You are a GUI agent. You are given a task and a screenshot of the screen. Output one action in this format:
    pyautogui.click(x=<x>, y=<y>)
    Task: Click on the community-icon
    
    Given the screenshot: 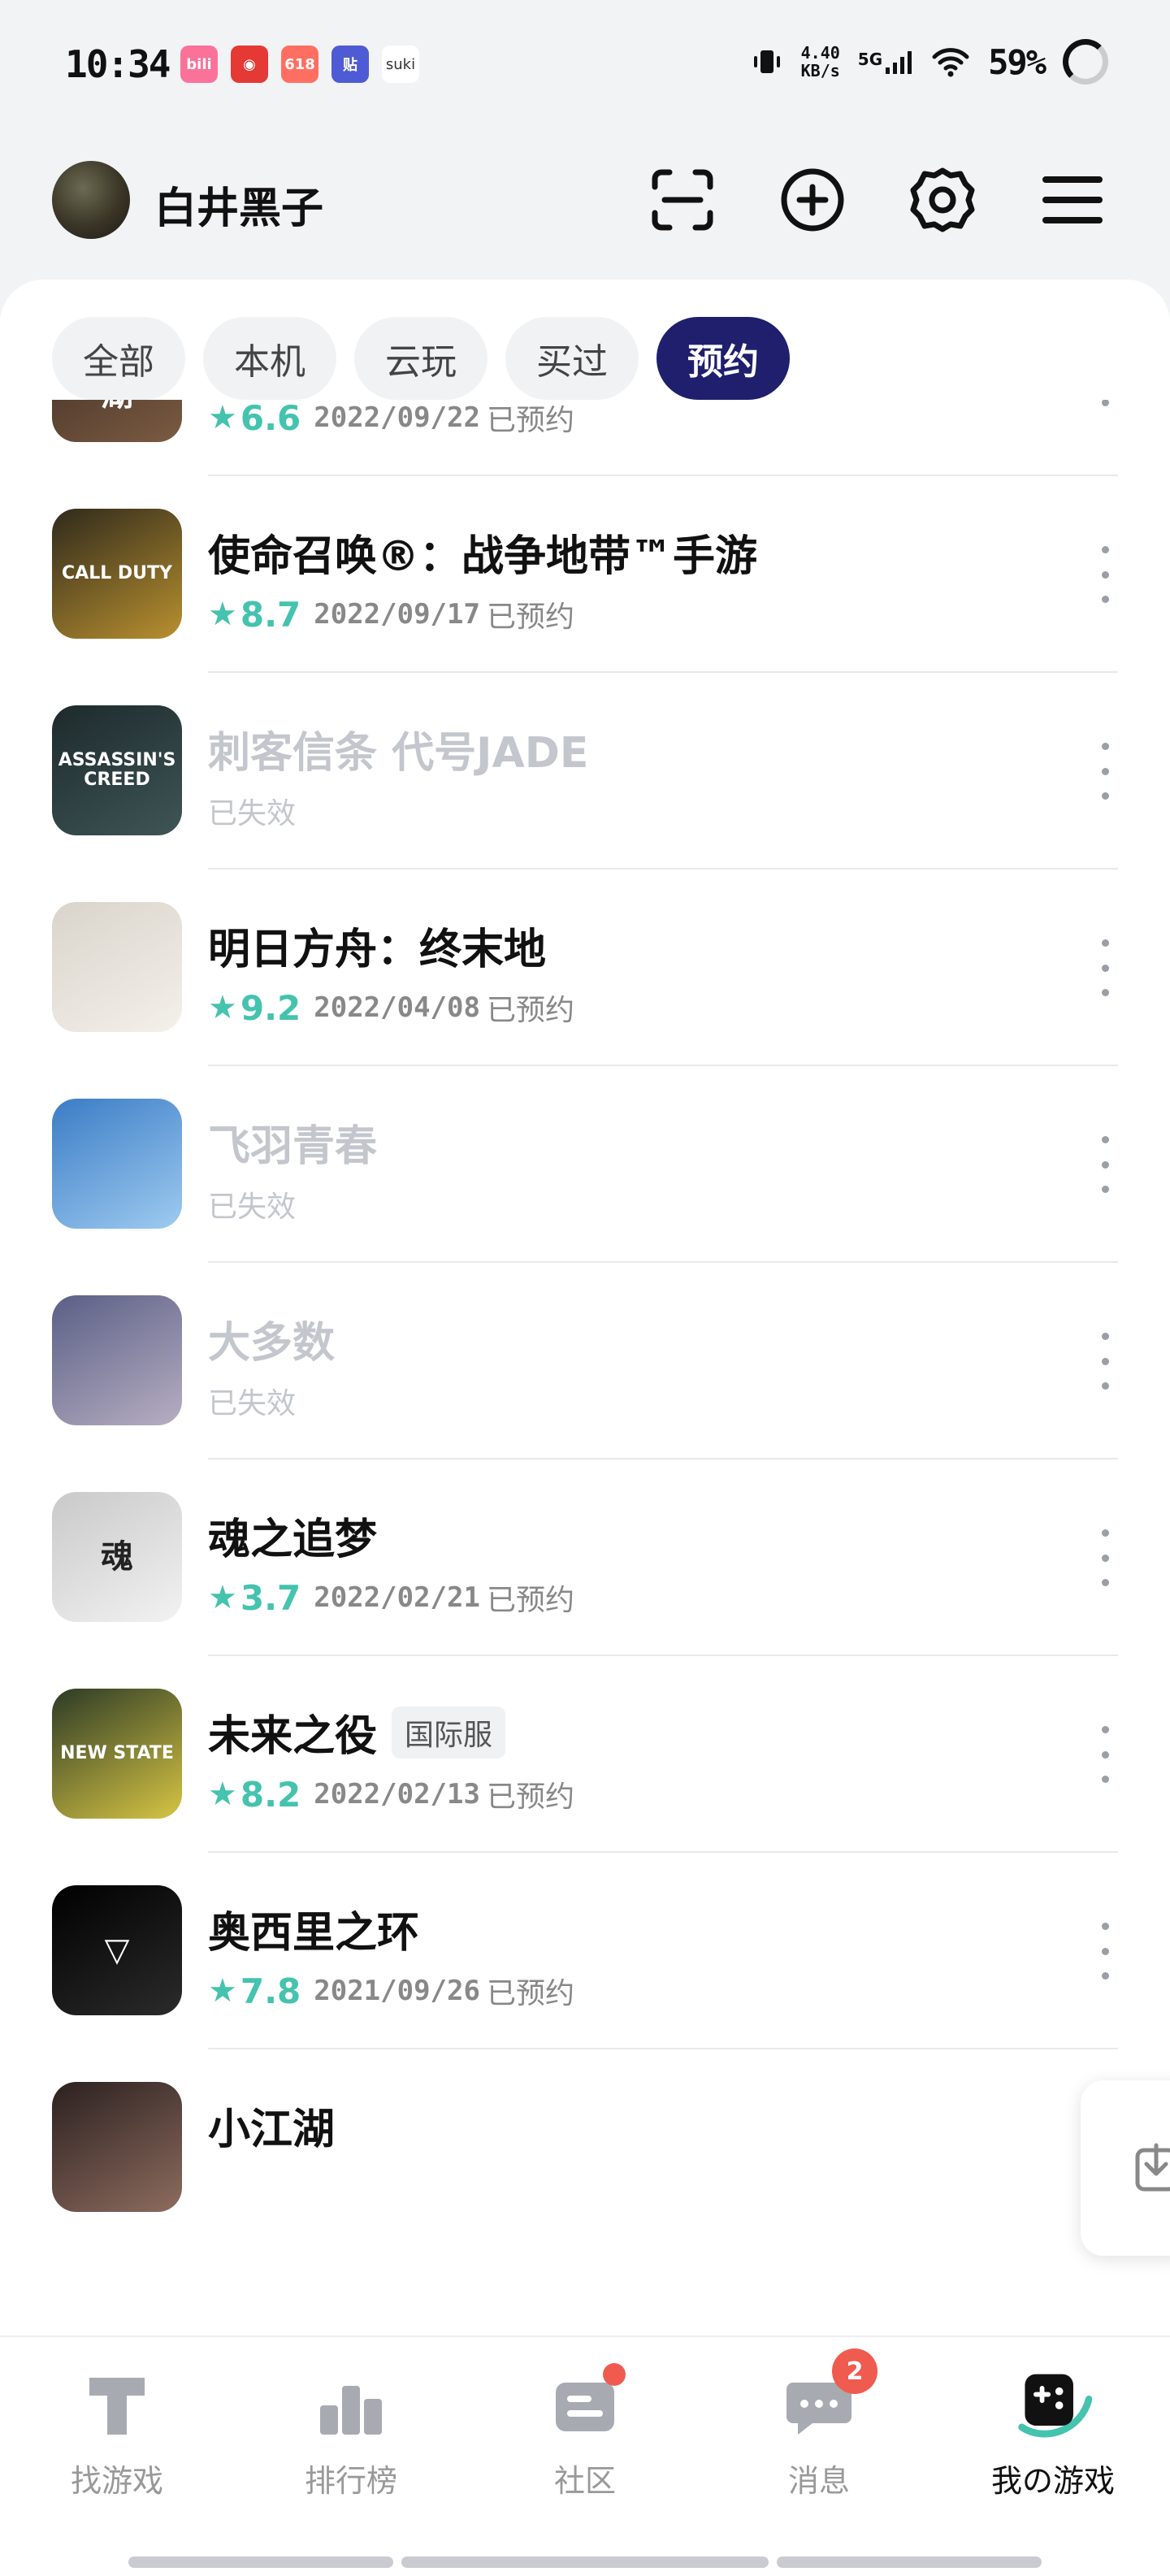 What is the action you would take?
    pyautogui.click(x=586, y=2403)
    